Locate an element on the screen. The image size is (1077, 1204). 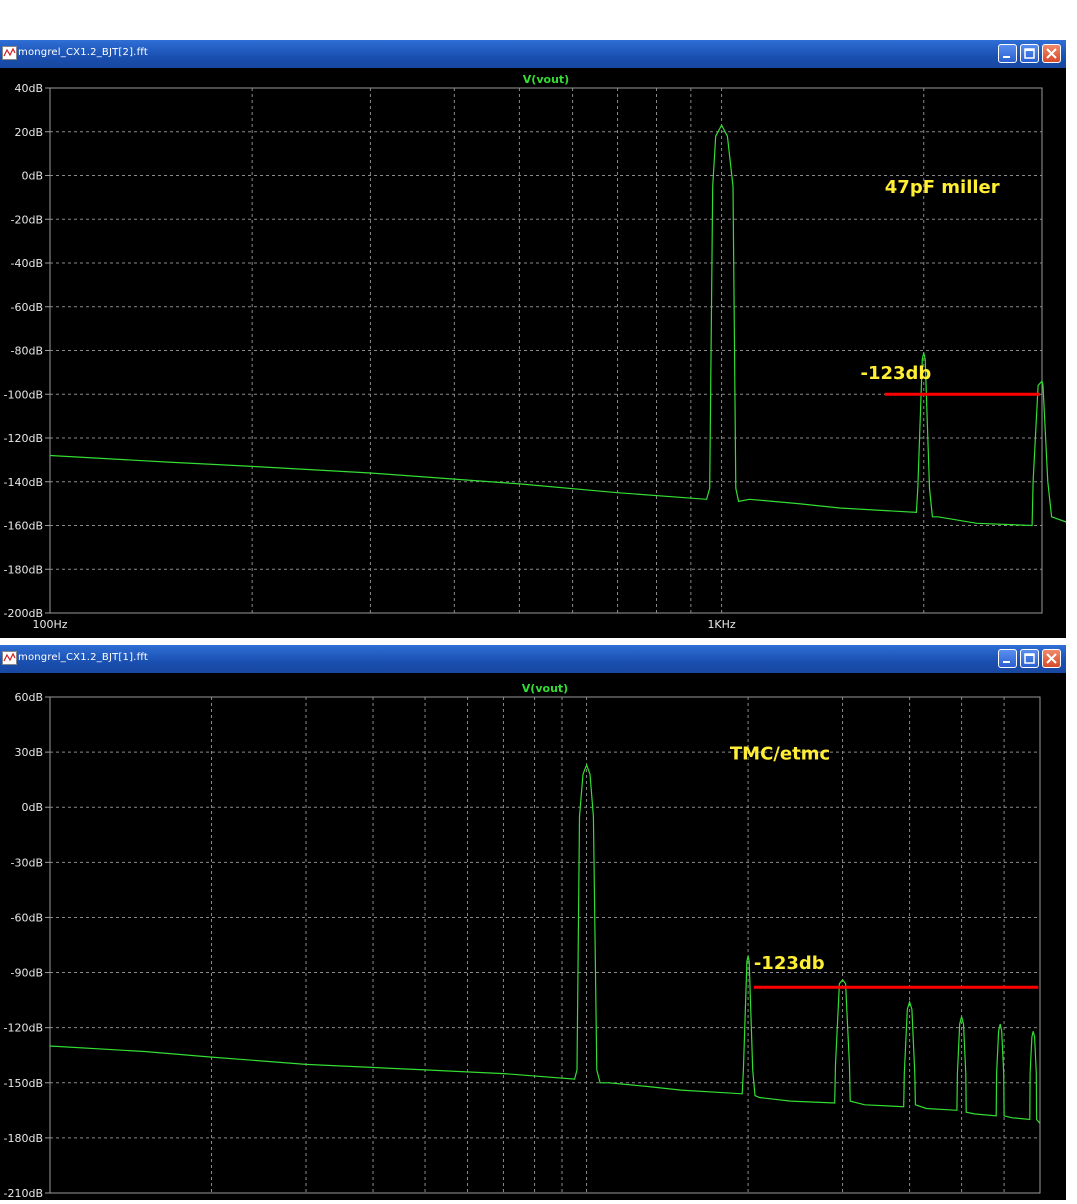
window-titlebar: mongrel_CX1.2_BJT[2].fft is located at coordinates (533, 54).